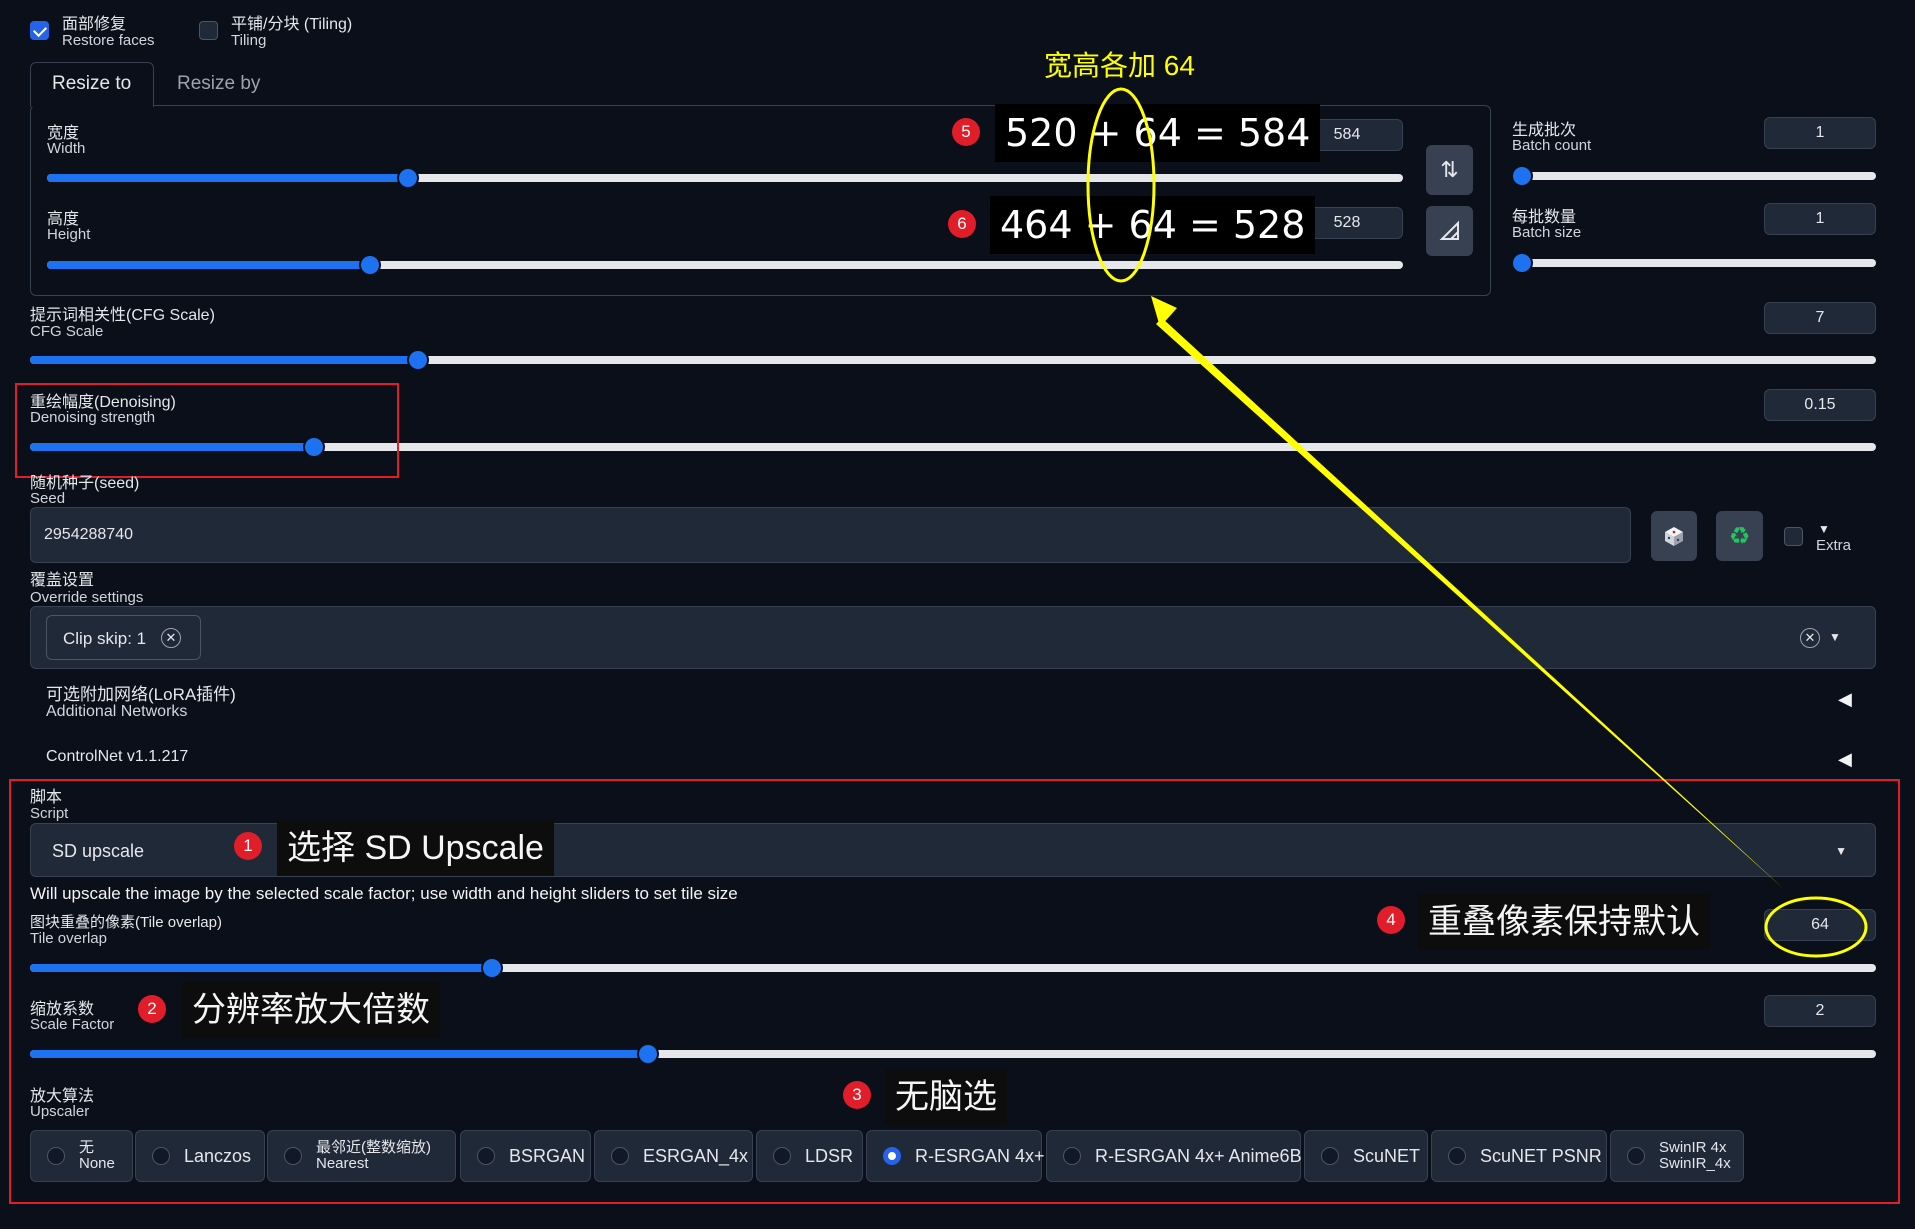 Image resolution: width=1915 pixels, height=1229 pixels. I want to click on tab-resize-to-label: Resize to, so click(92, 83).